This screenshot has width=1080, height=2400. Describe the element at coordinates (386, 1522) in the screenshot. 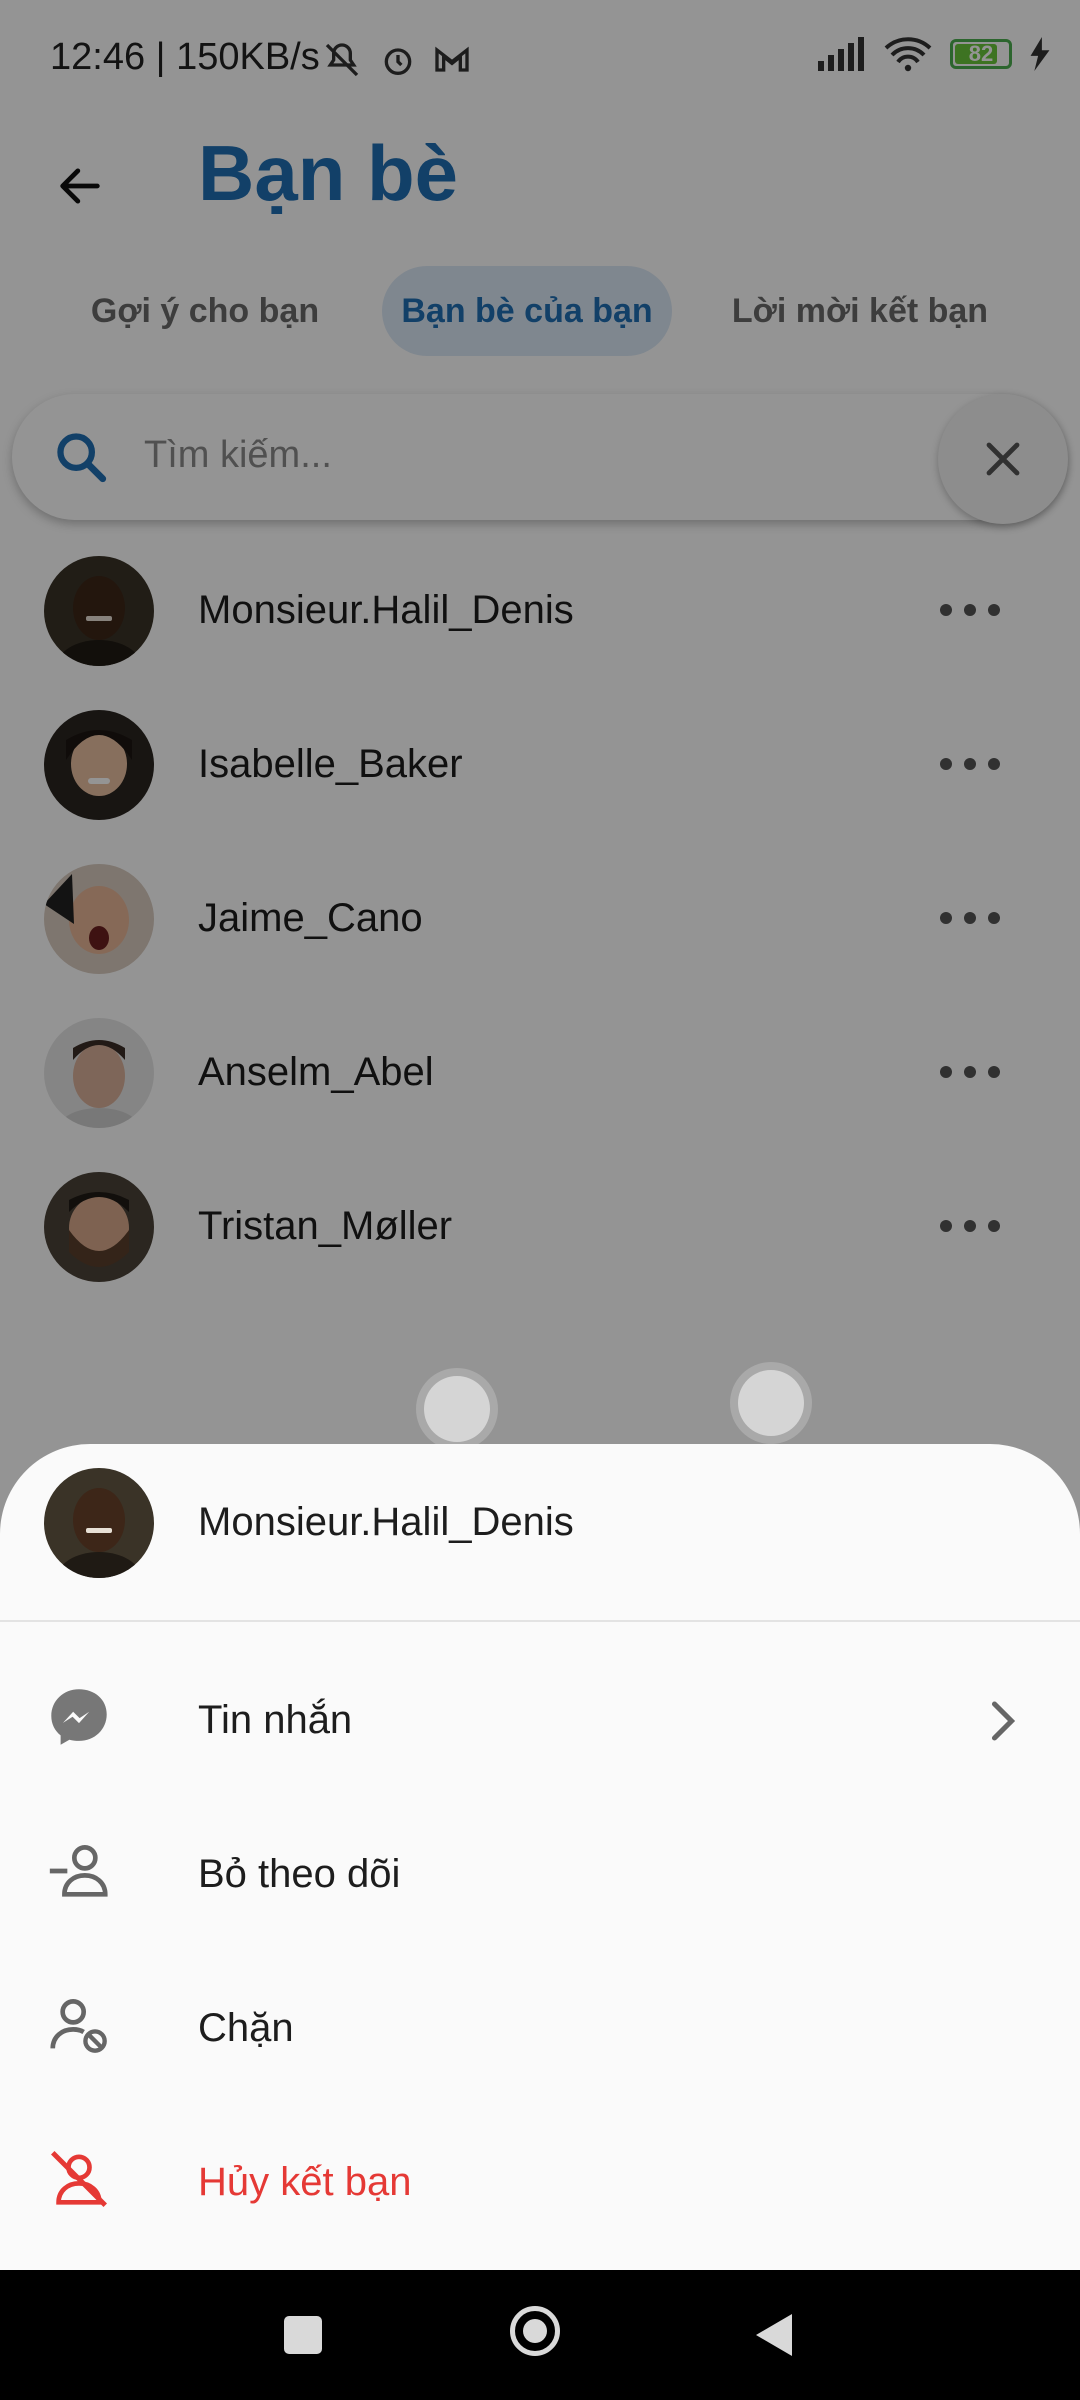

I see `sheet-user-name: Monsieur.Halil_Denis` at that location.